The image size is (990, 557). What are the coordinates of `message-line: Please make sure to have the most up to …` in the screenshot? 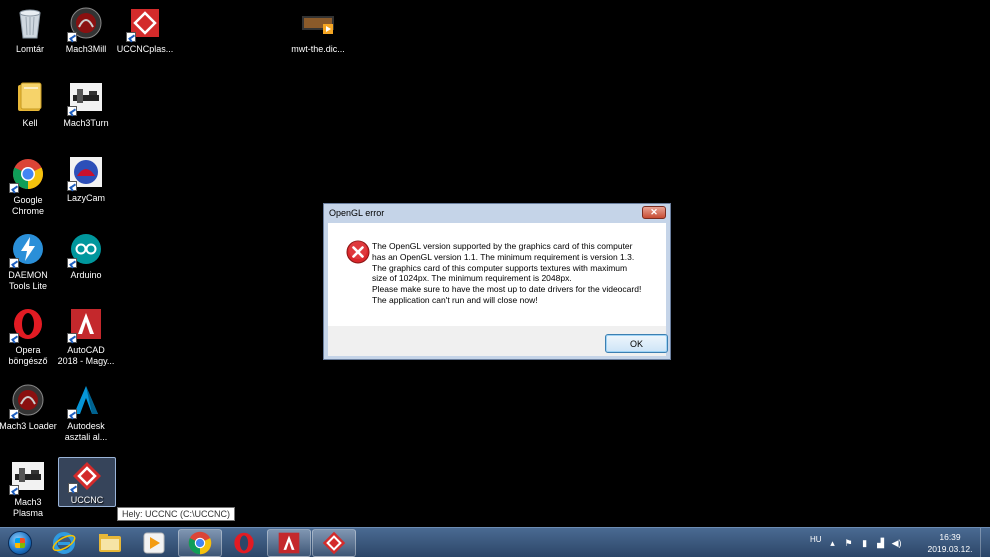 It's located at (507, 289).